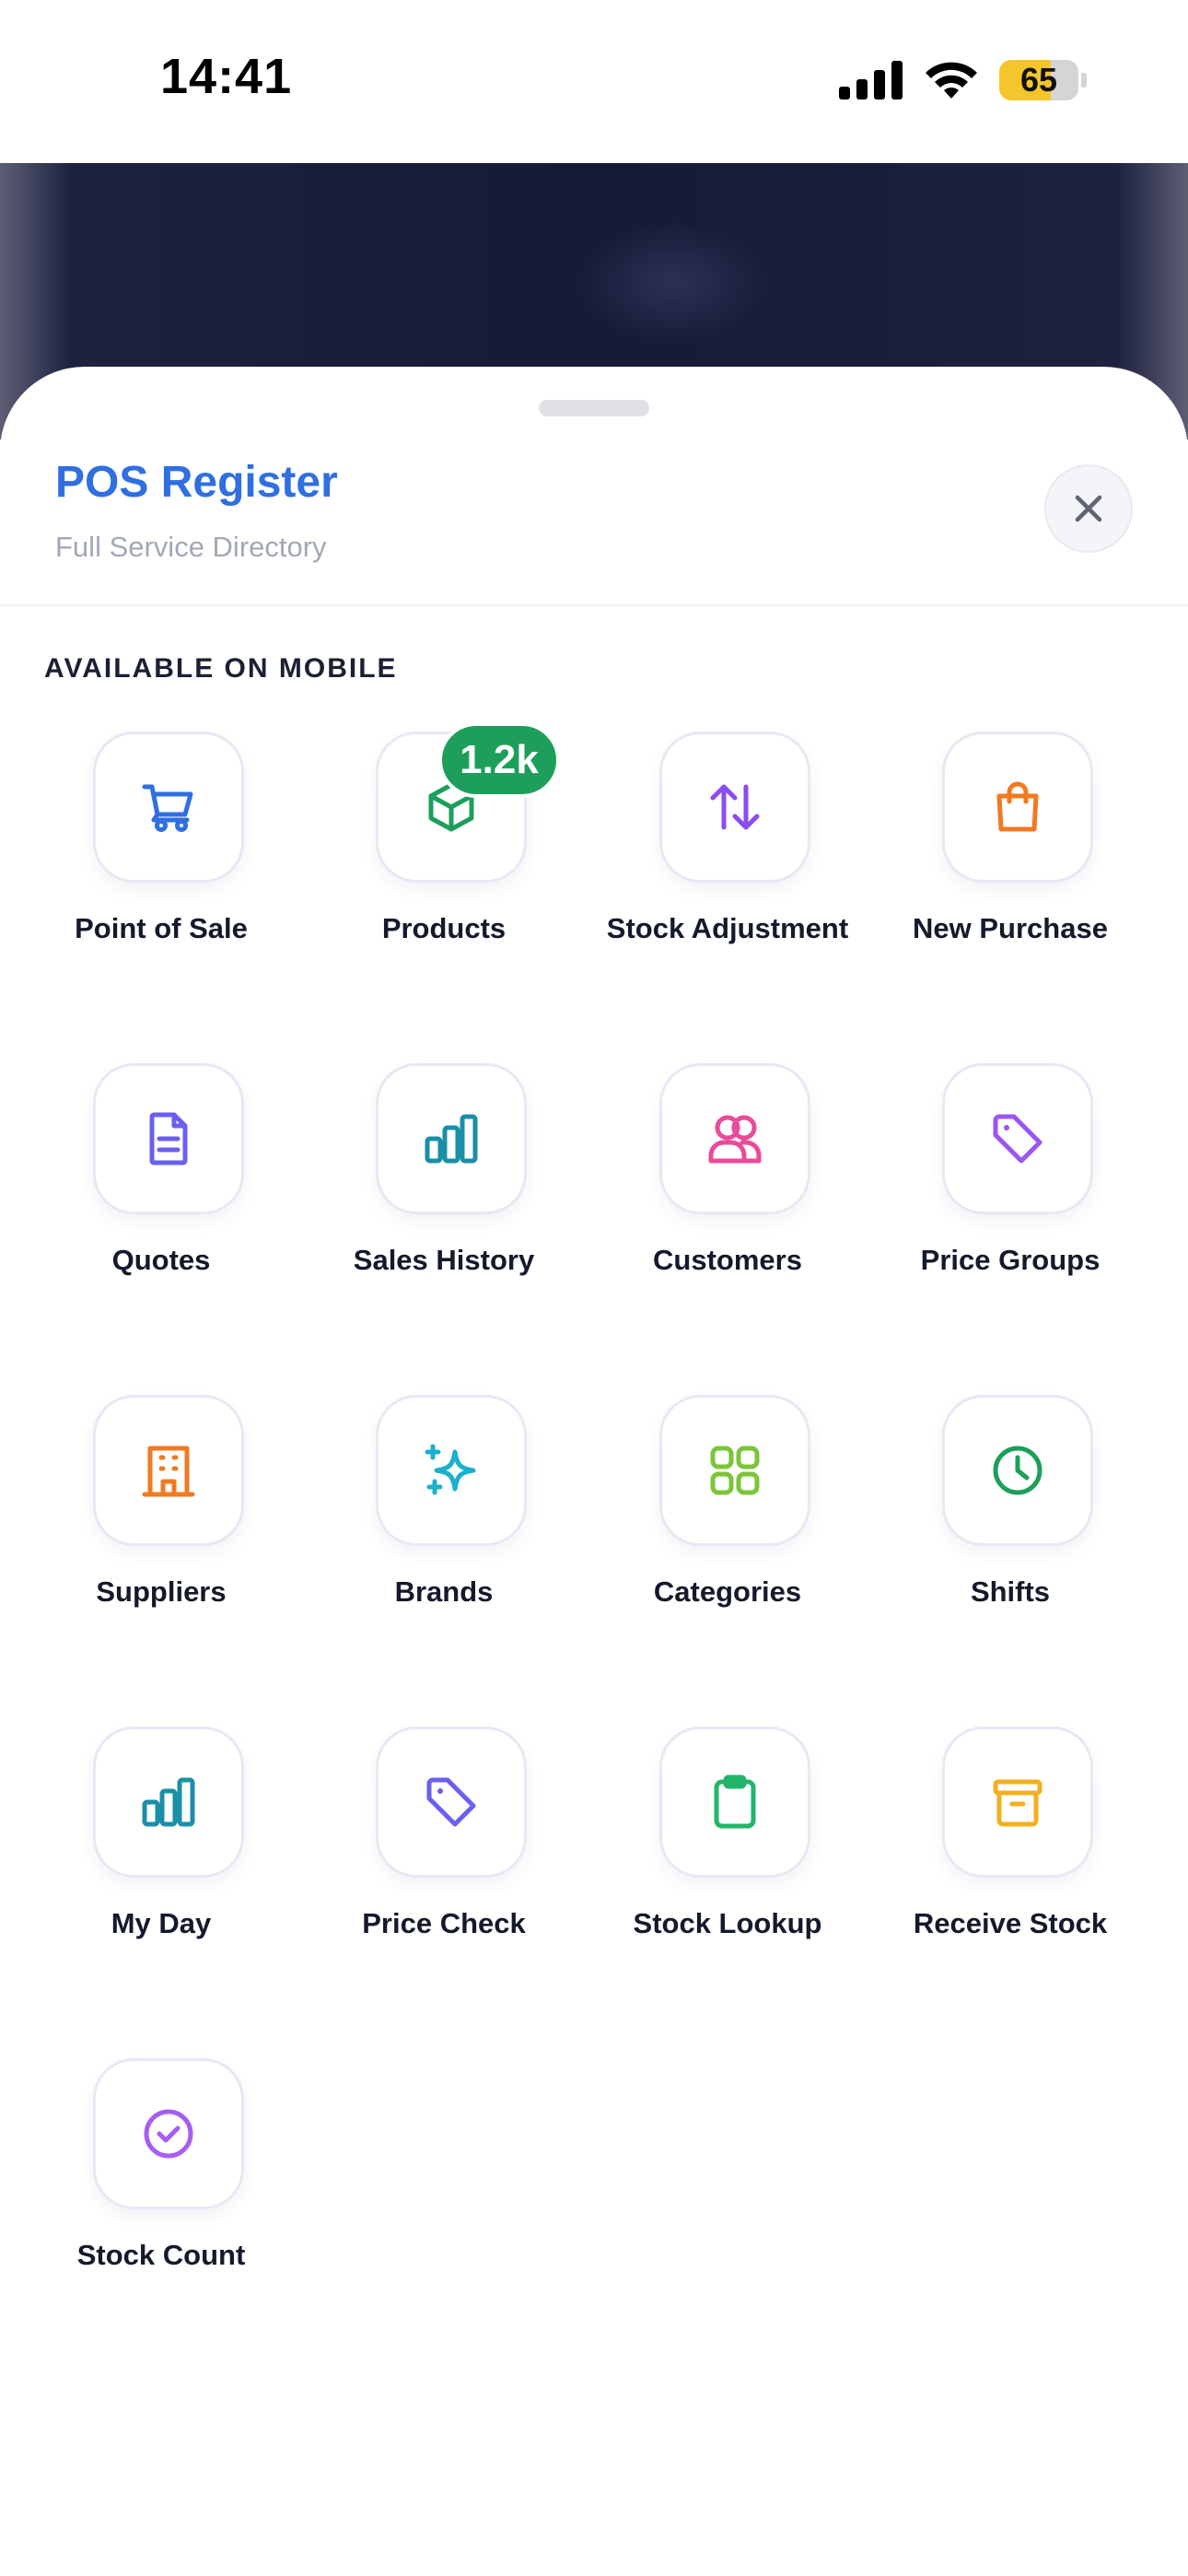 Image resolution: width=1188 pixels, height=2576 pixels. What do you see at coordinates (727, 928) in the screenshot?
I see `tile-label: Stock Adjustment` at bounding box center [727, 928].